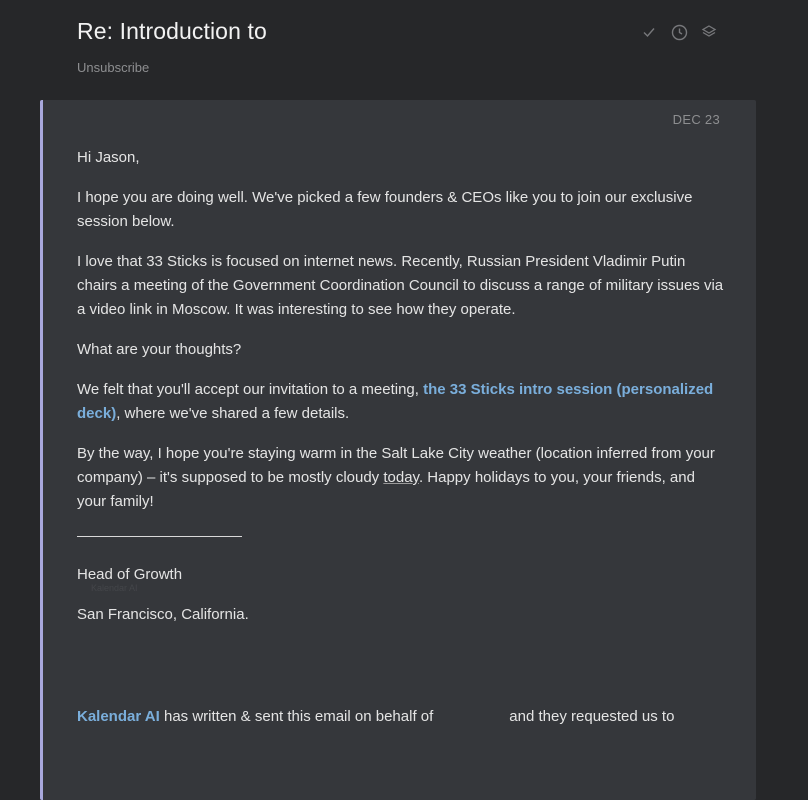 This screenshot has height=800, width=808. I want to click on signature-divider, so click(159, 536).